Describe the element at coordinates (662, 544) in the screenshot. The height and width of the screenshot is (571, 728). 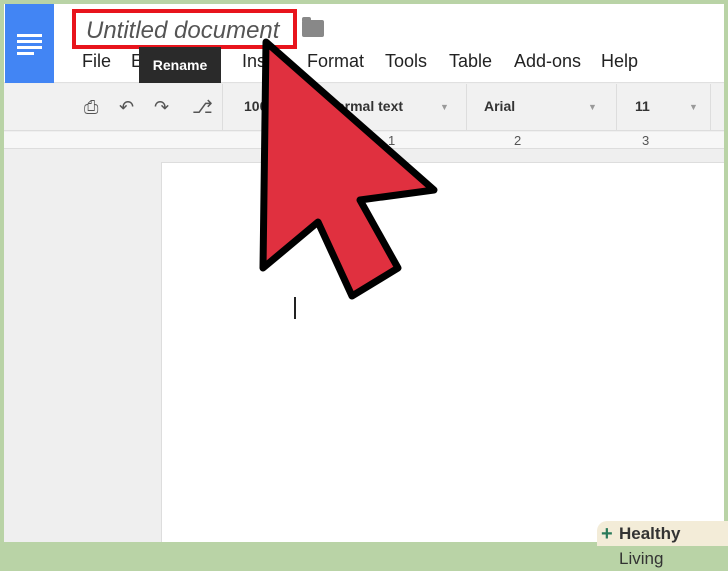
I see `watermark: + Healthy Living` at that location.